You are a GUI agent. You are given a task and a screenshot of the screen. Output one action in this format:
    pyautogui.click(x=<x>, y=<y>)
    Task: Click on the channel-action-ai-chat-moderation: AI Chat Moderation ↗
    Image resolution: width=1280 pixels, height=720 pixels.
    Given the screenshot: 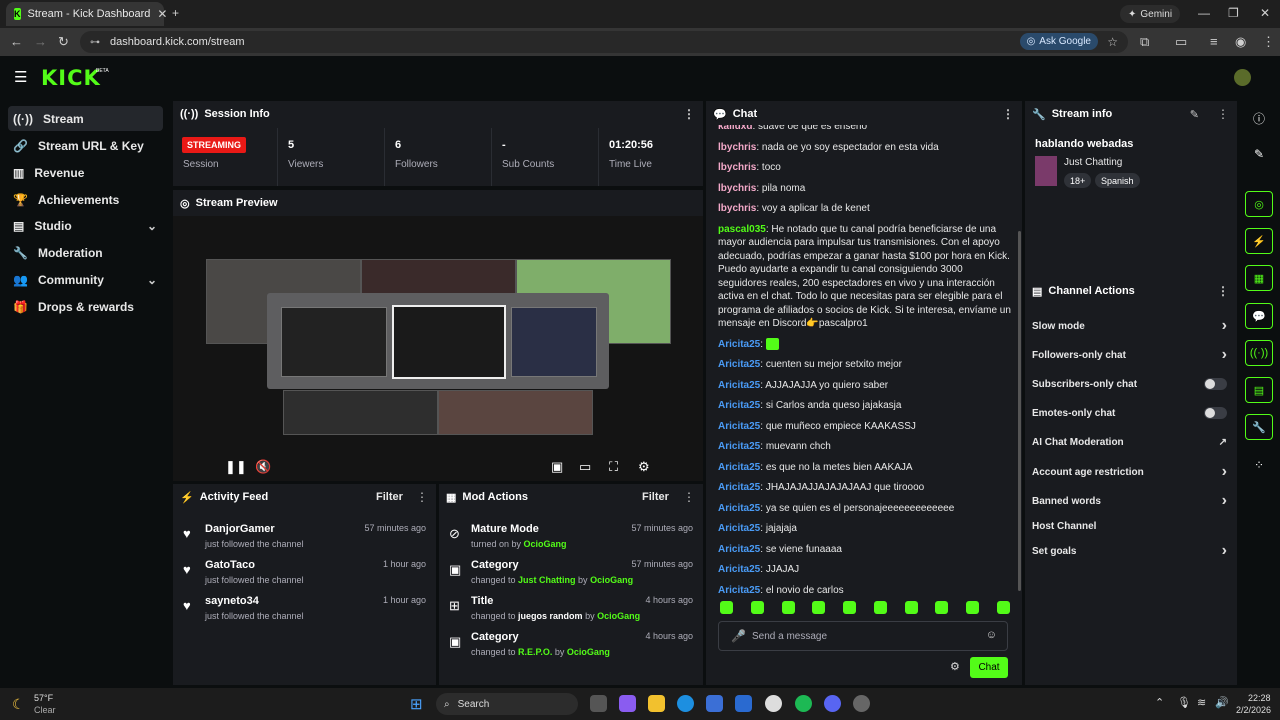 What is the action you would take?
    pyautogui.click(x=1129, y=442)
    